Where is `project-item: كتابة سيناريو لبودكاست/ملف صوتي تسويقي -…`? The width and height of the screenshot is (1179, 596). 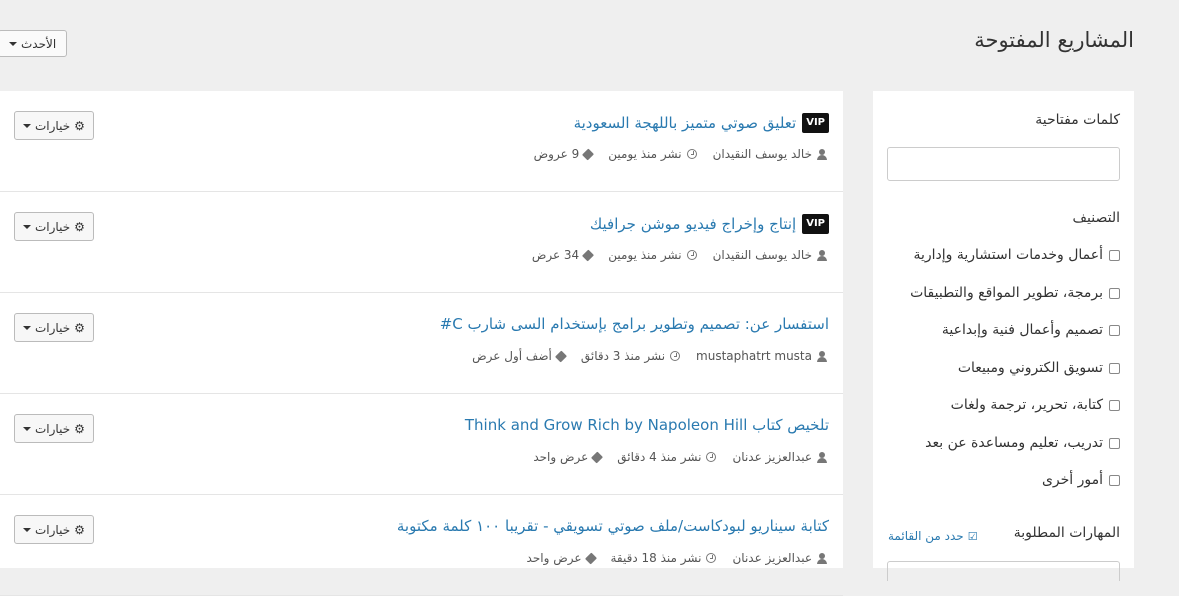
project-item: كتابة سيناريو لبودكاست/ملف صوتي تسويقي -… is located at coordinates (421, 545).